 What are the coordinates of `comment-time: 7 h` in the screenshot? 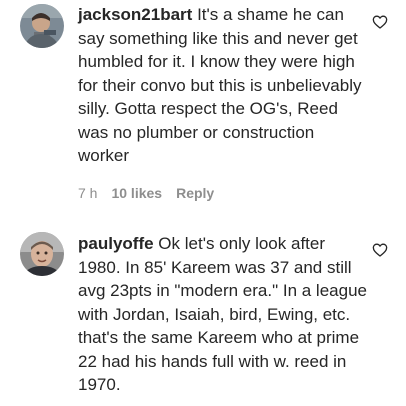 It's located at (88, 193).